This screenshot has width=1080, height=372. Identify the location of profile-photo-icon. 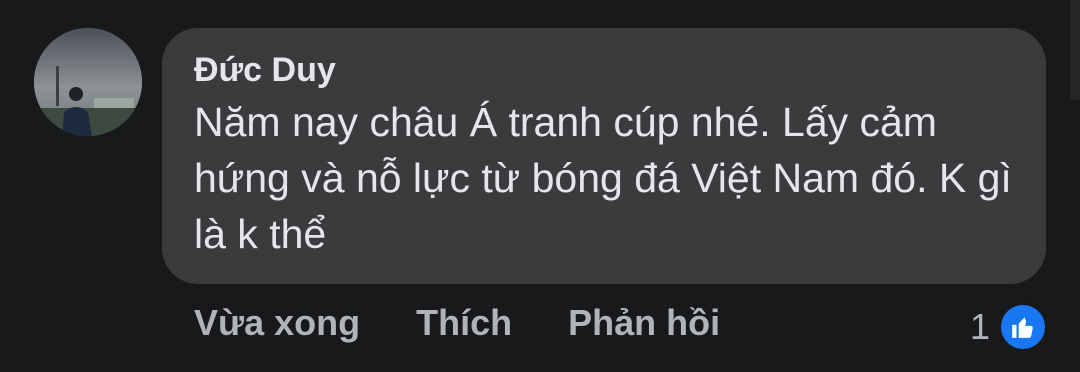
(88, 82).